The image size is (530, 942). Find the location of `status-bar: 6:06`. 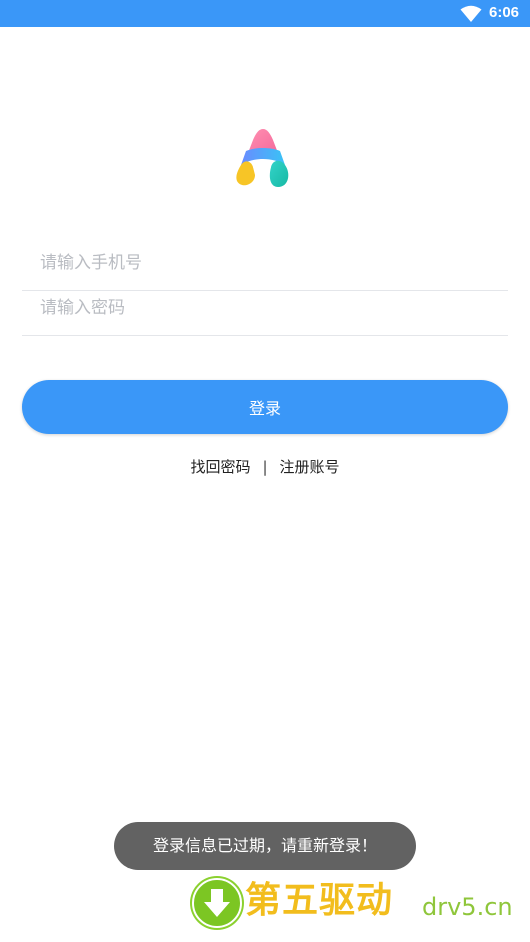

status-bar: 6:06 is located at coordinates (265, 13).